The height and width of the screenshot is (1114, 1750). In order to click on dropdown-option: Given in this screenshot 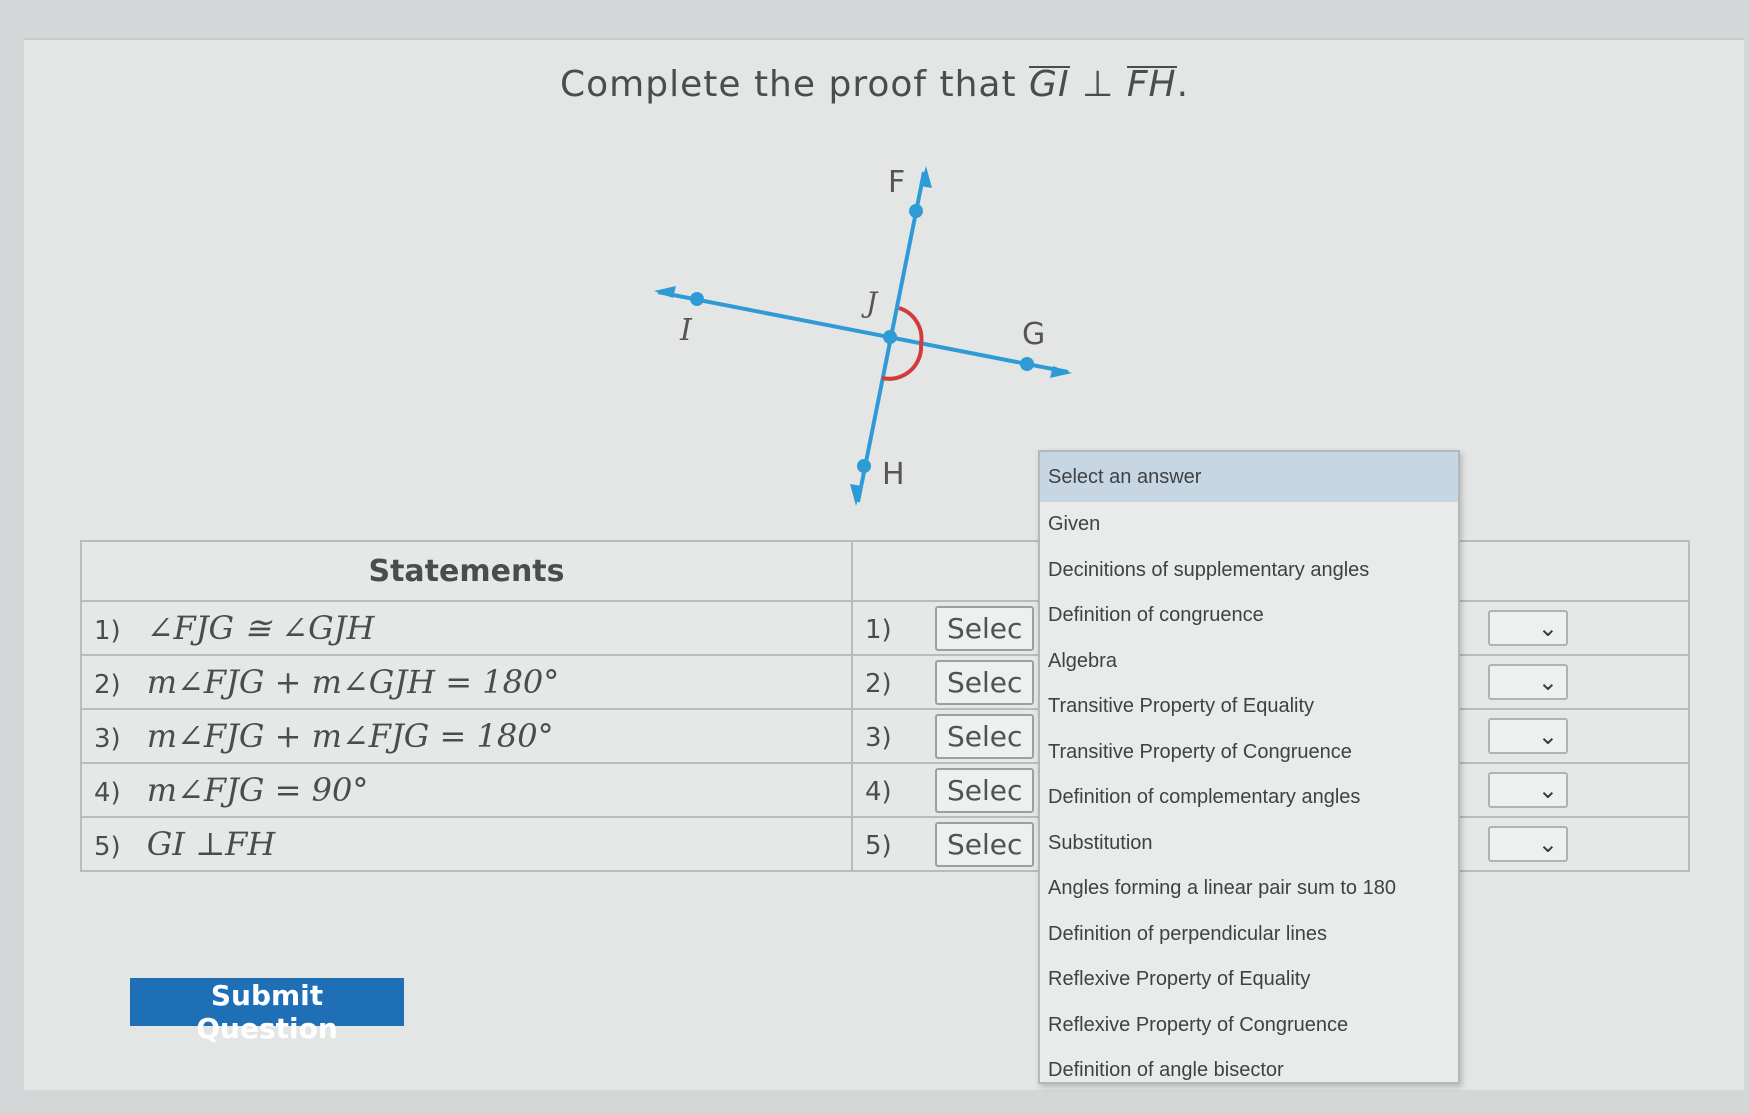, I will do `click(1249, 525)`.